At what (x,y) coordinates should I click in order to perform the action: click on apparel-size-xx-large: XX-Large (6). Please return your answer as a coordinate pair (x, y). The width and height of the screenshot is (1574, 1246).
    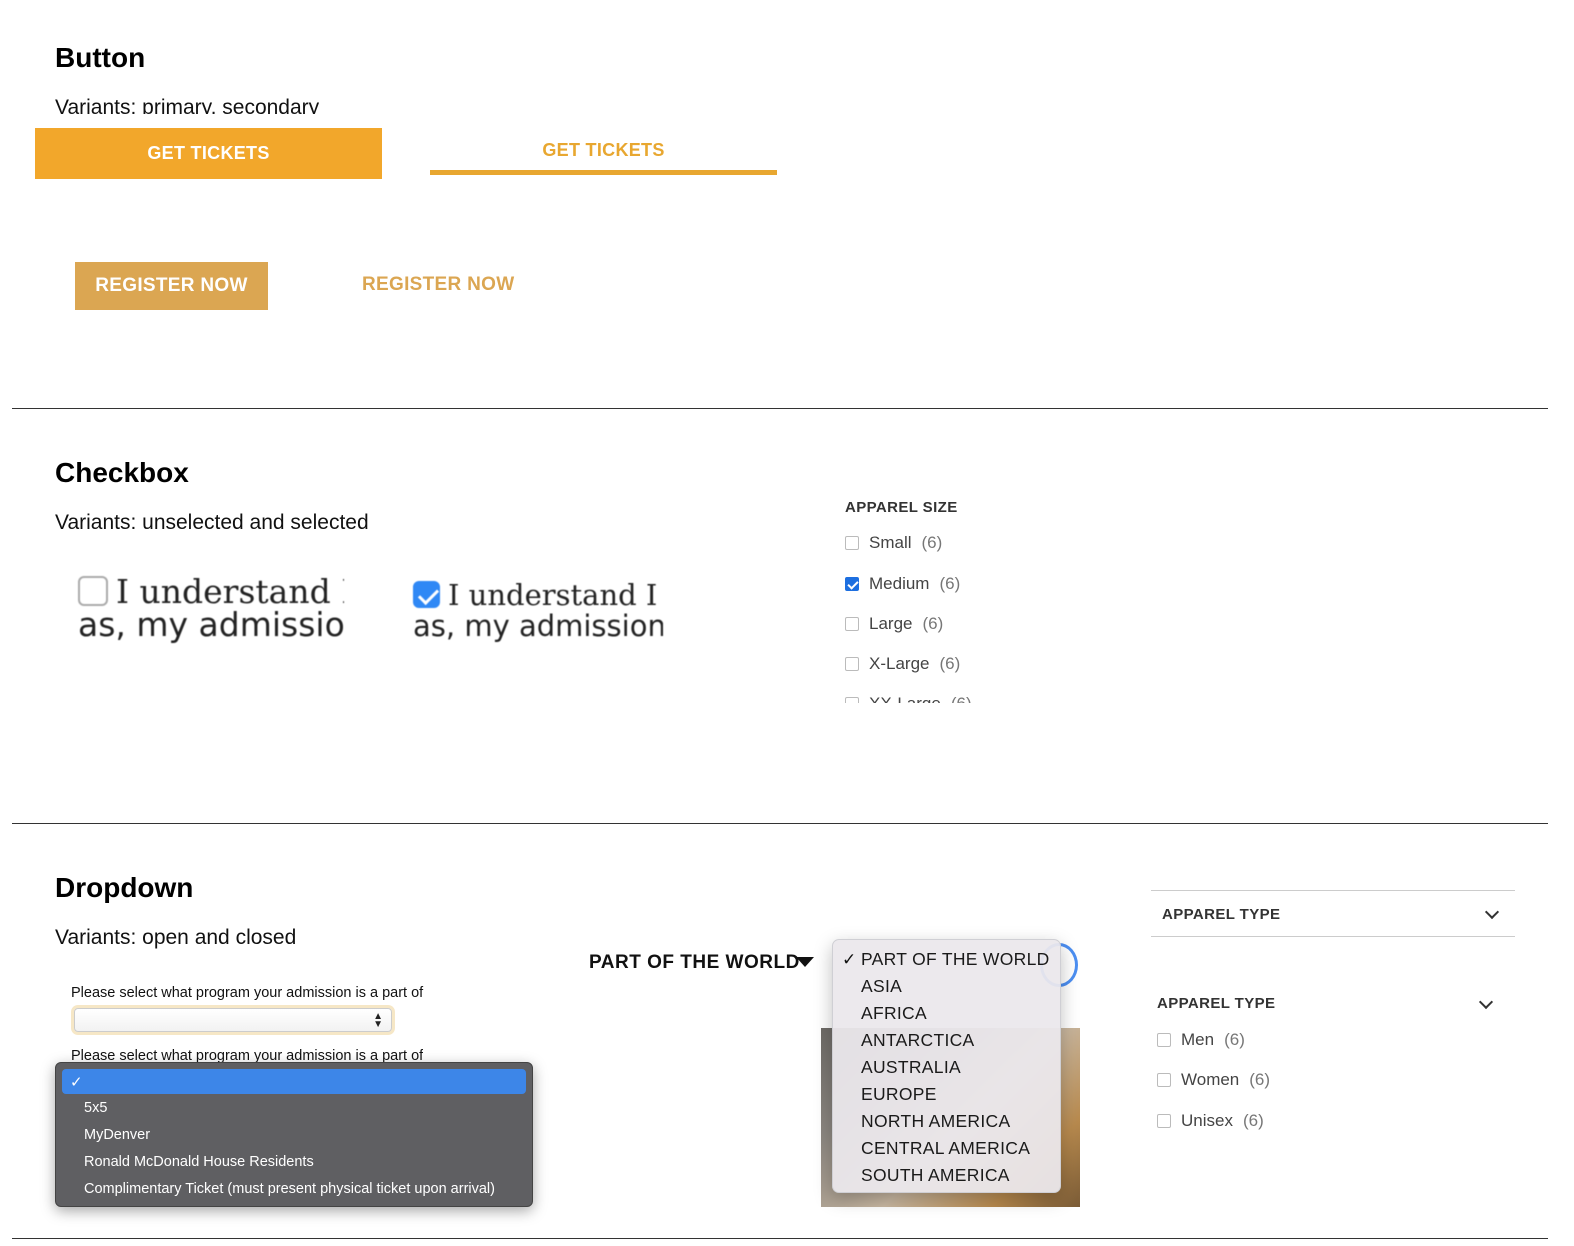
    Looking at the image, I should click on (908, 698).